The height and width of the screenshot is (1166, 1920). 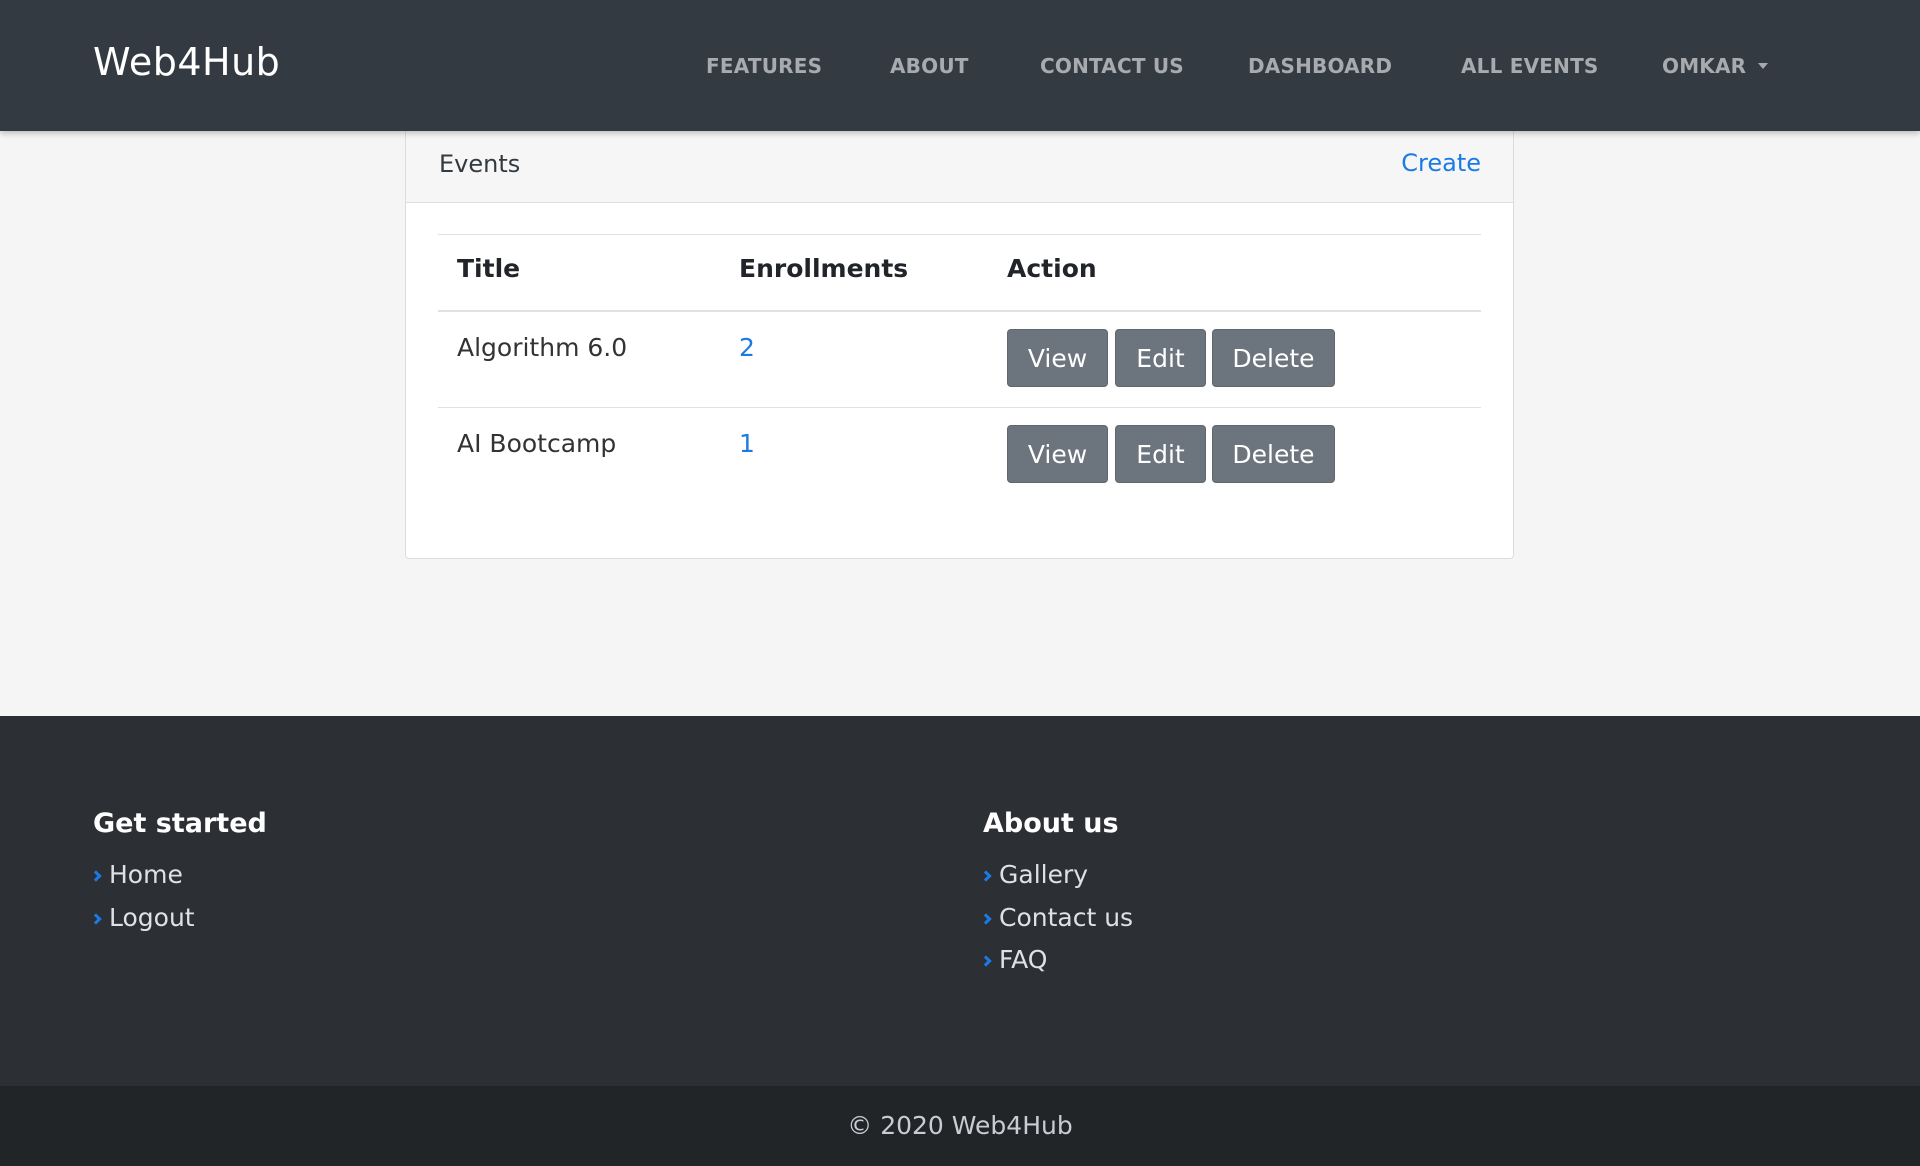 What do you see at coordinates (489, 268) in the screenshot?
I see `column-header-title: Title` at bounding box center [489, 268].